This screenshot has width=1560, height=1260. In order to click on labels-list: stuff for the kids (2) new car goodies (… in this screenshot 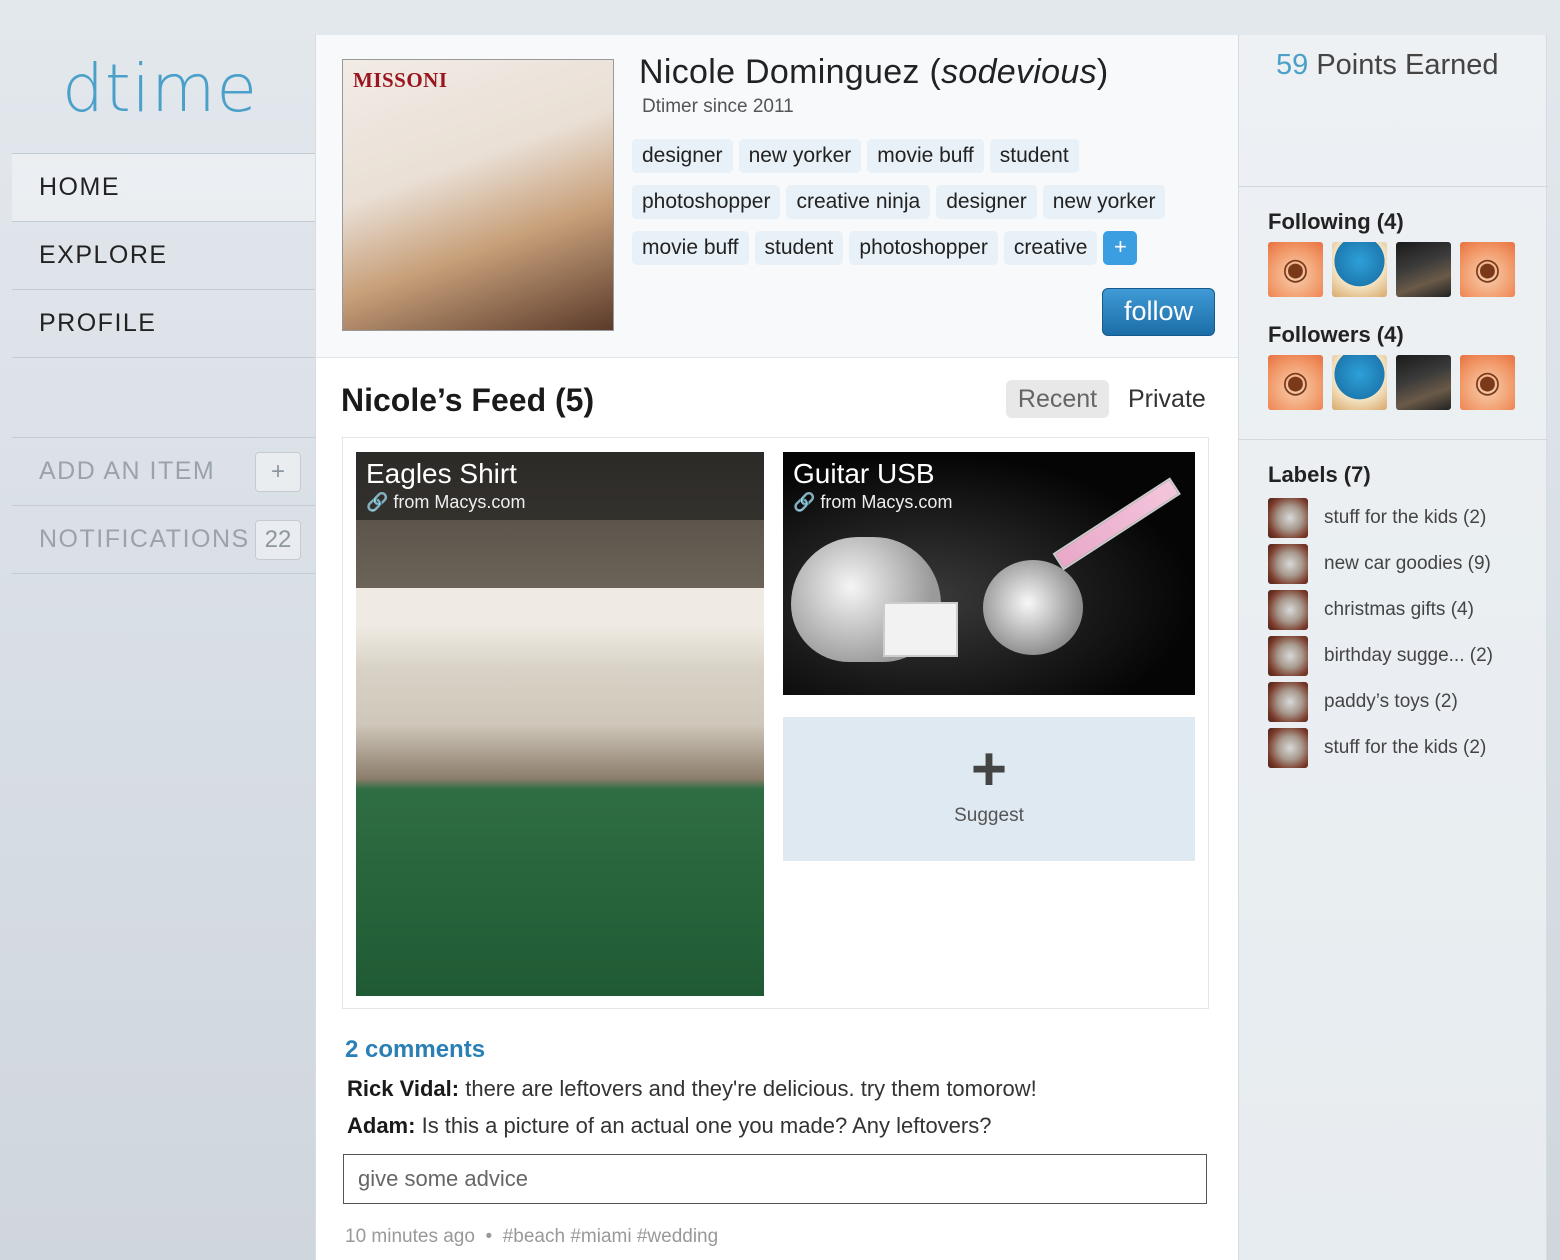, I will do `click(1380, 633)`.